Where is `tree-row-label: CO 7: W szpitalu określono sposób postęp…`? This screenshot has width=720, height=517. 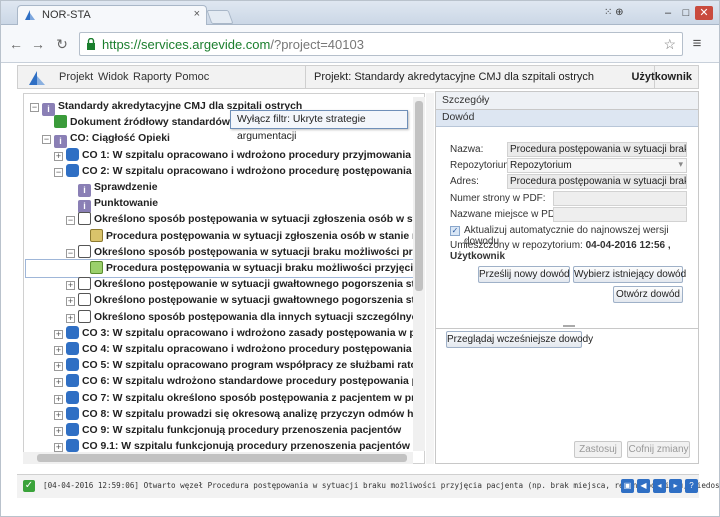
tree-row-label: CO 7: W szpitalu określono sposób postęp… is located at coordinates (253, 398).